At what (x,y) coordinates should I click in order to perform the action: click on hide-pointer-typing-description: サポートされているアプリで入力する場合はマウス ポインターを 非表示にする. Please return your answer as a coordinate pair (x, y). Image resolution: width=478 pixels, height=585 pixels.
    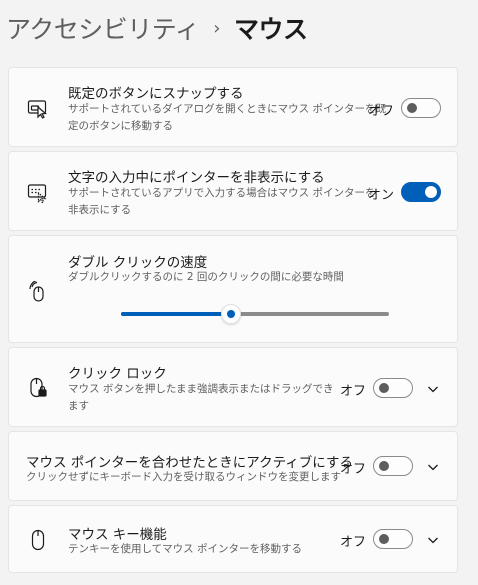
    Looking at the image, I should click on (222, 202).